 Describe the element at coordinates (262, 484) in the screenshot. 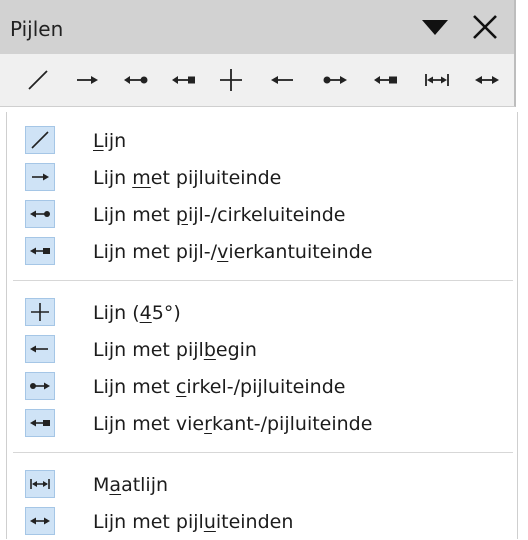

I see `menu-item-dimension-line: Maatlijn` at that location.